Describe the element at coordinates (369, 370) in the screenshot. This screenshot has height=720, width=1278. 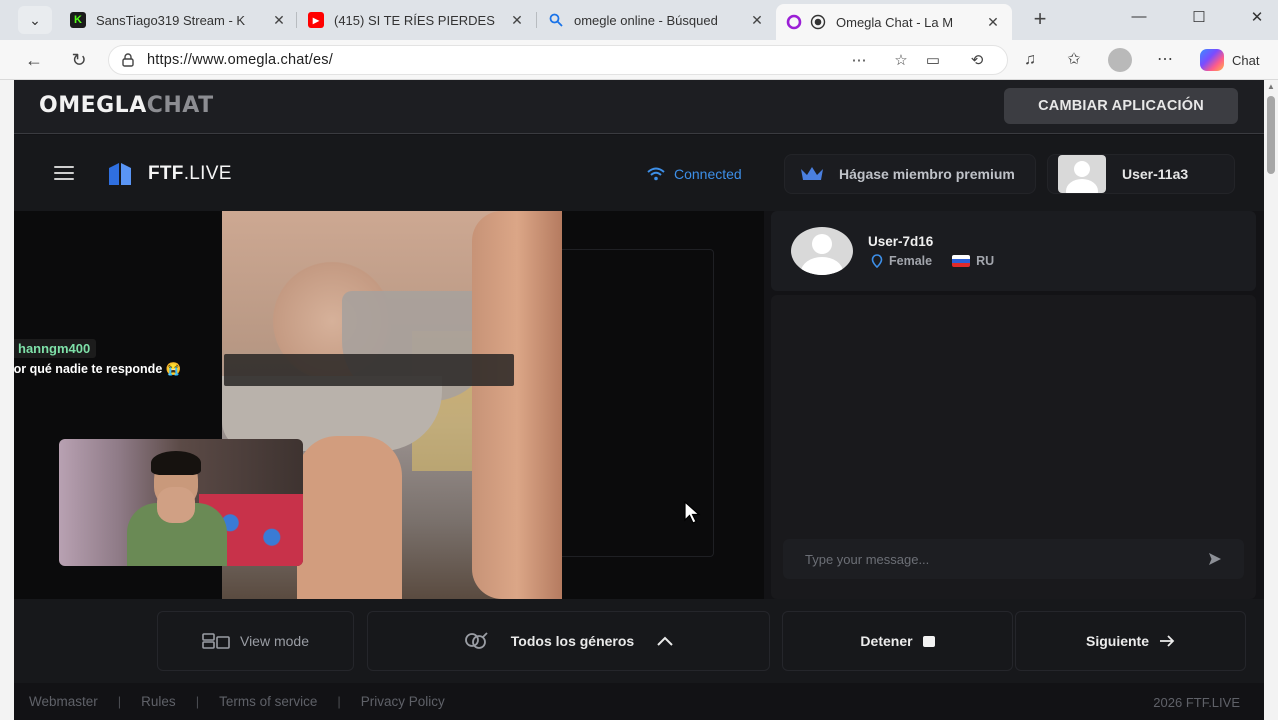
I see `subtitle-bar` at that location.